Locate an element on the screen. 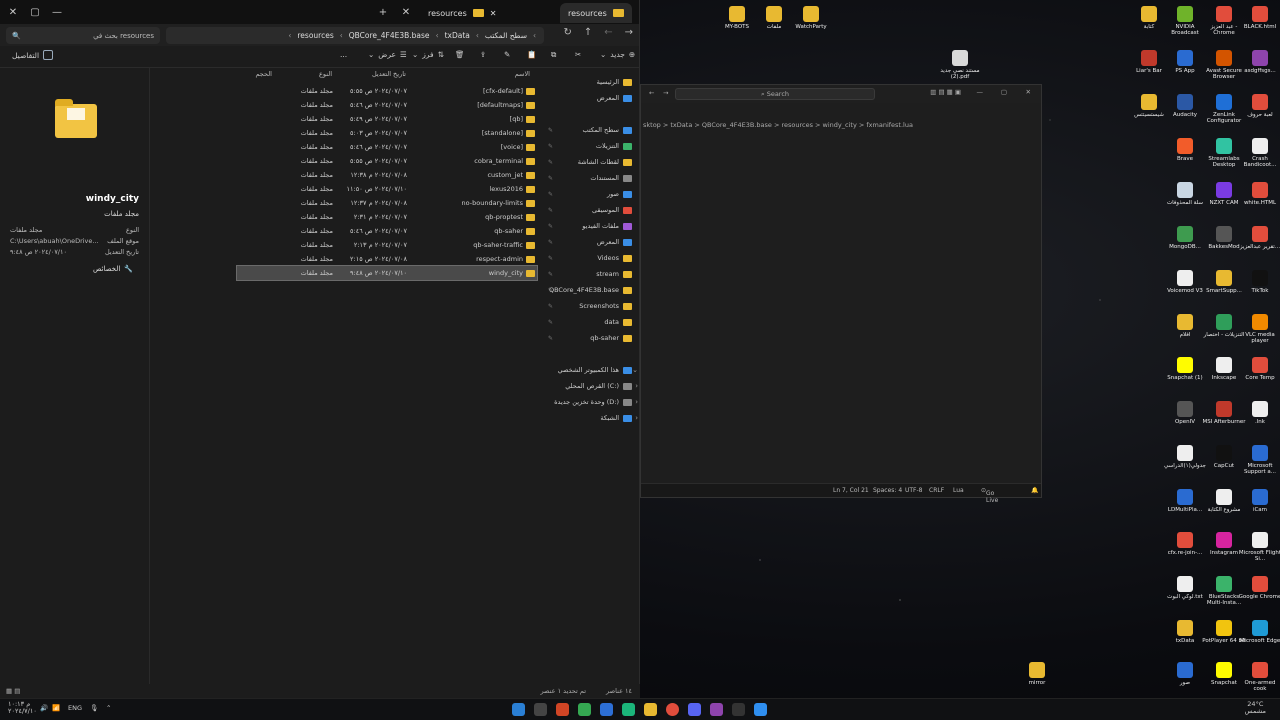 The height and width of the screenshot is (720, 1280). clock: م ١٠:١٣ ٢٠٢٤/٧/١٠ is located at coordinates (22, 707).